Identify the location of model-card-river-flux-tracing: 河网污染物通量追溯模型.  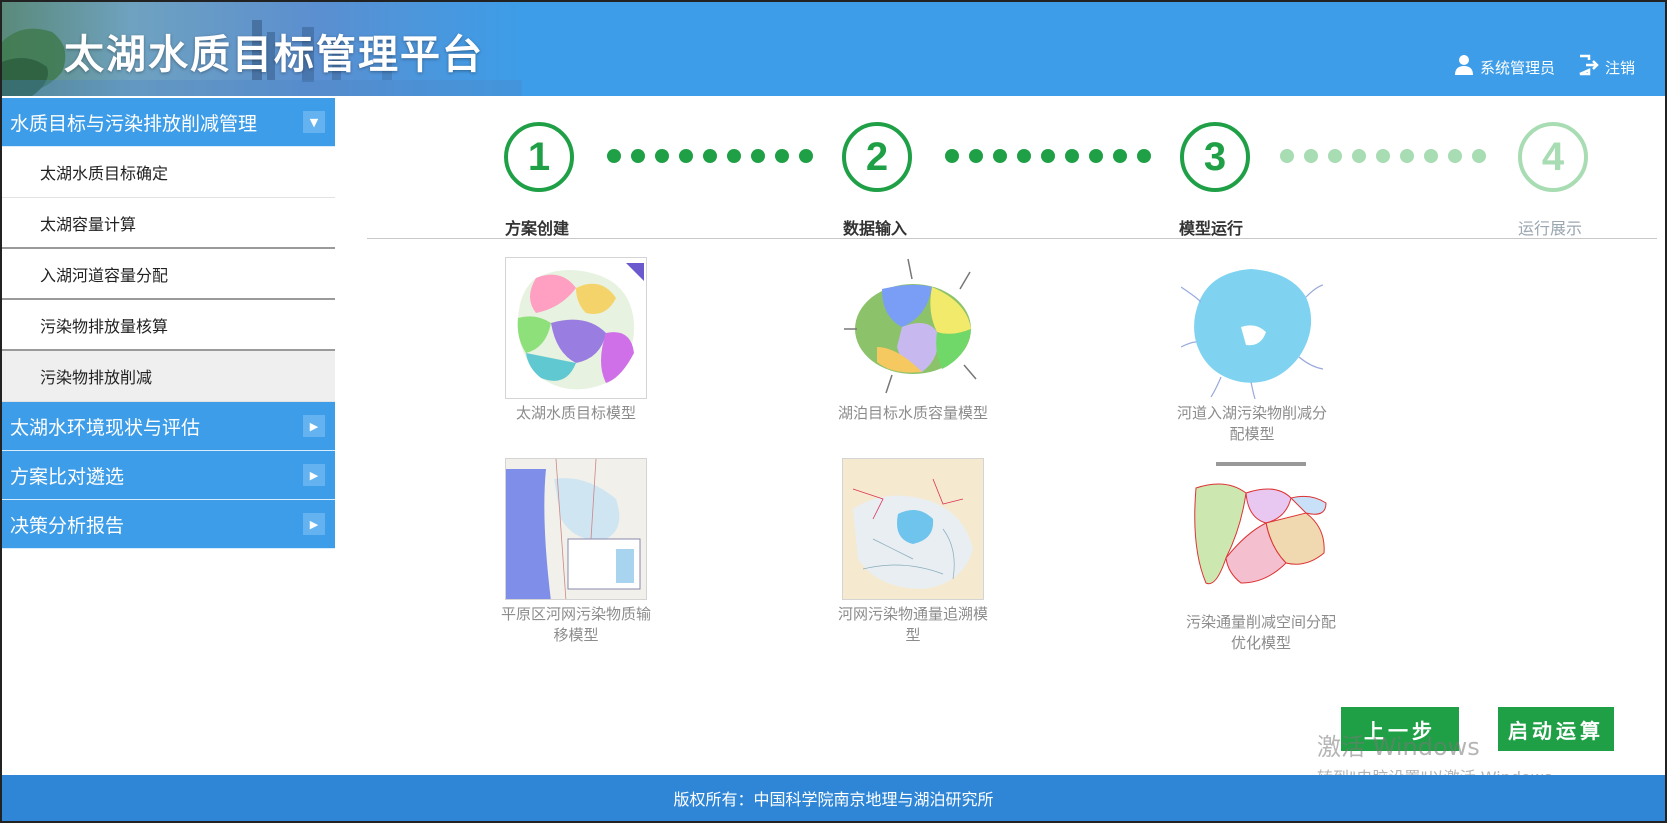
(913, 552).